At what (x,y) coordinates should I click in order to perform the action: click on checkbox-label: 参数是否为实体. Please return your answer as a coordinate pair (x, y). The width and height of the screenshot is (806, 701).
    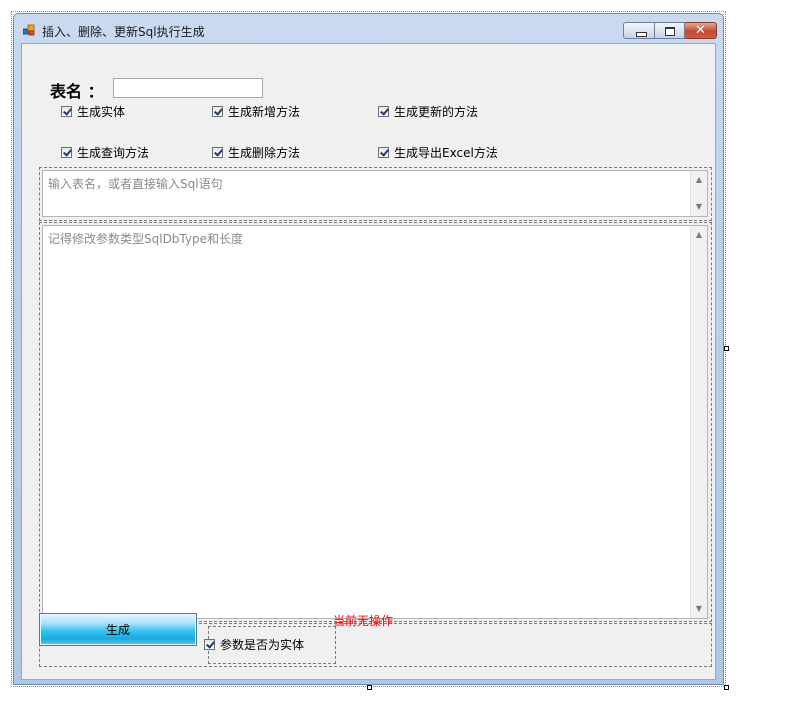
    Looking at the image, I should click on (262, 645).